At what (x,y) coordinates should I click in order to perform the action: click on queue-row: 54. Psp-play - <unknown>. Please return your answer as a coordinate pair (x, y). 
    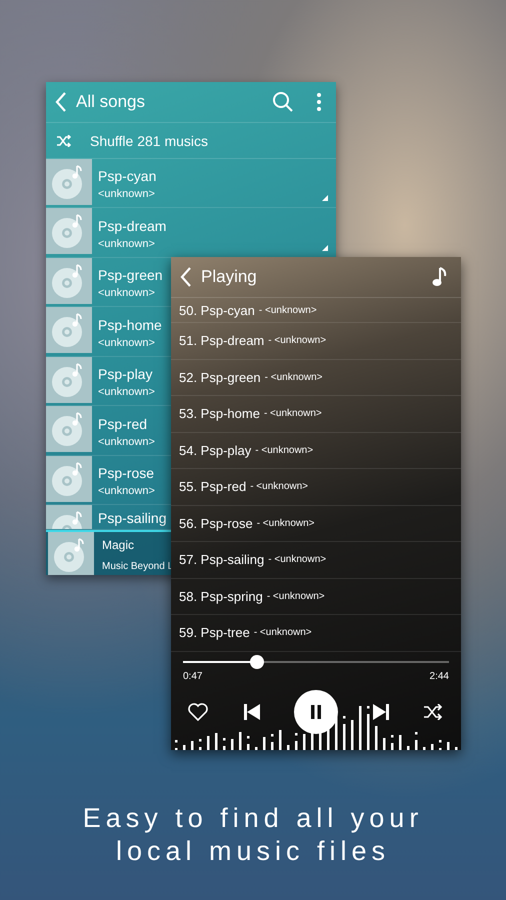
    Looking at the image, I should click on (316, 450).